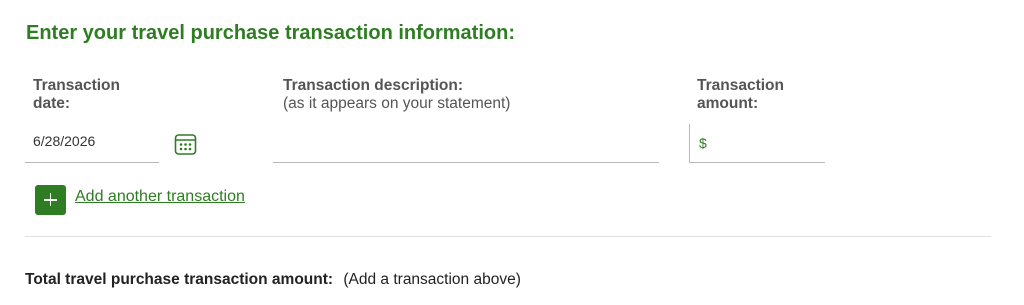 This screenshot has height=305, width=1024. I want to click on transaction-amount-label: Transaction amount:, so click(740, 94).